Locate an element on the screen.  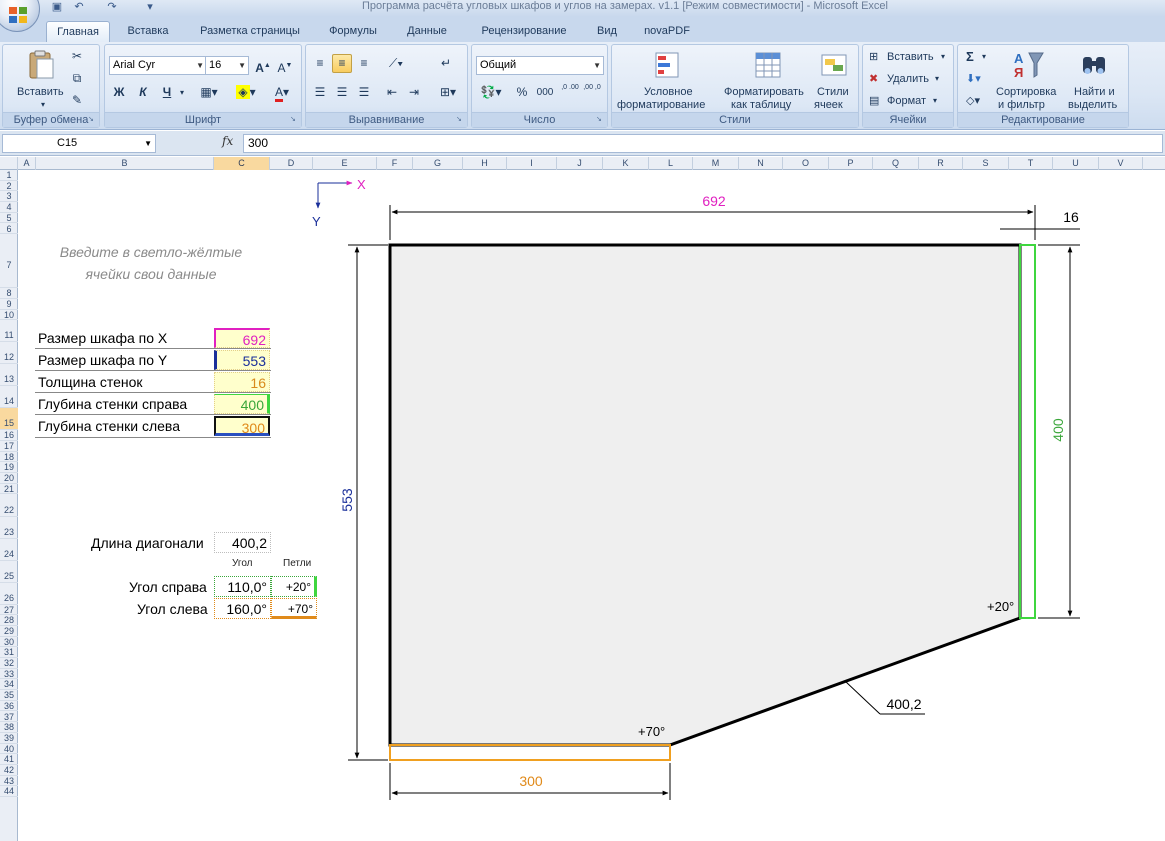
dim-thickness-value: 16 is located at coordinates (1071, 217).